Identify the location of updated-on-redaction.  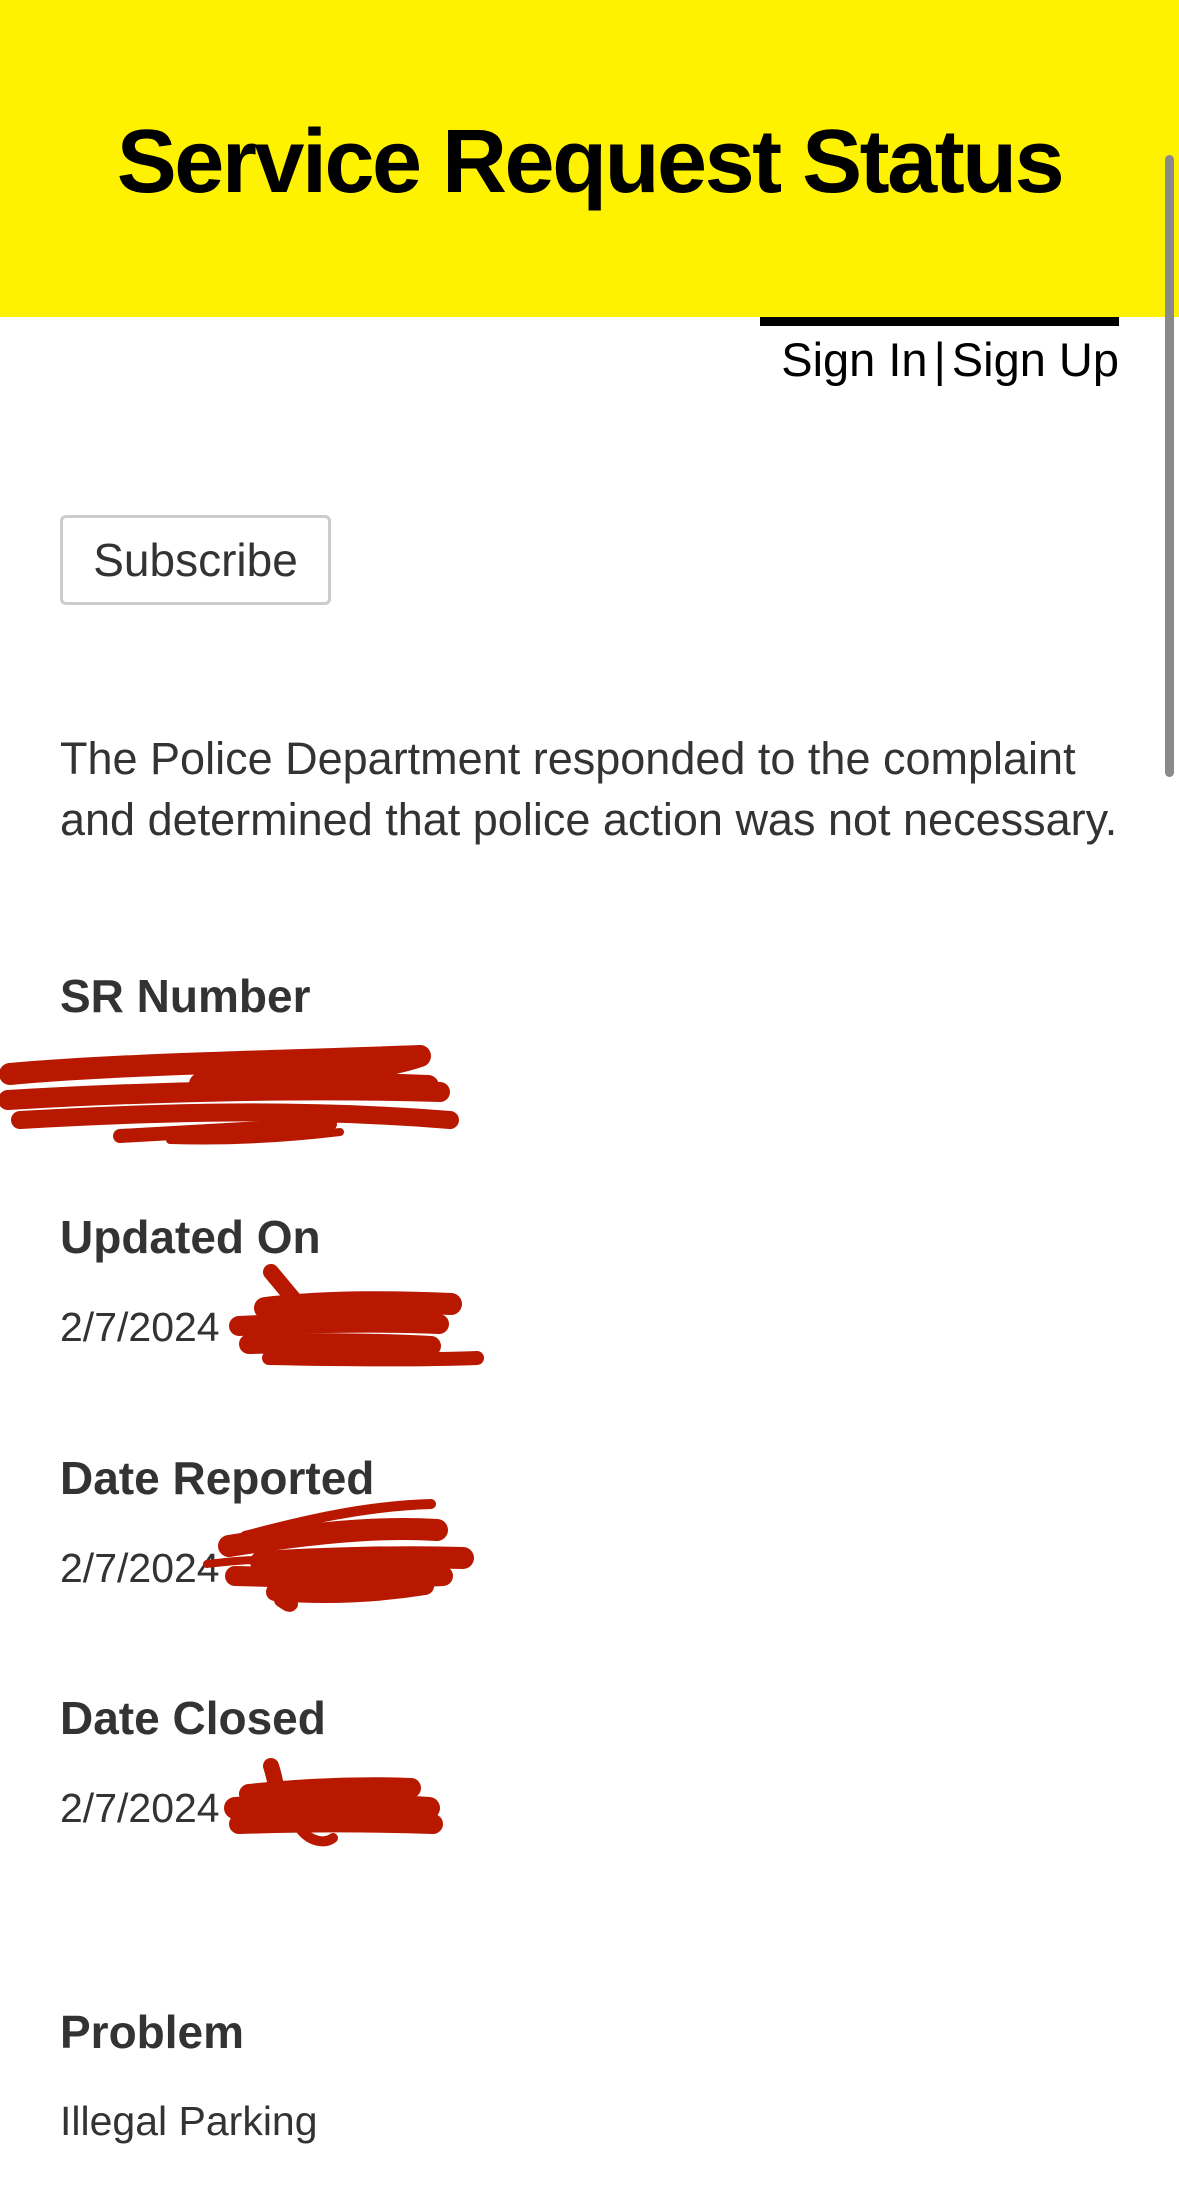
(356, 1315).